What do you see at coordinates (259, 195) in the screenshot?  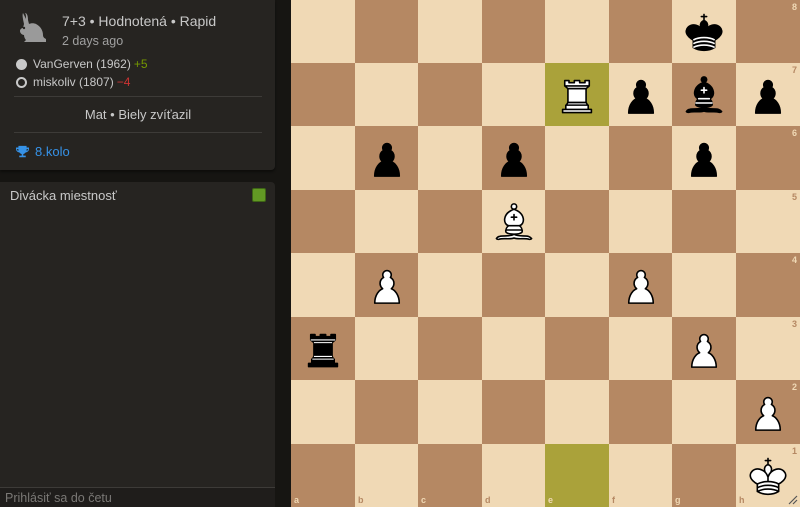 I see `chat-toggle-checkbox` at bounding box center [259, 195].